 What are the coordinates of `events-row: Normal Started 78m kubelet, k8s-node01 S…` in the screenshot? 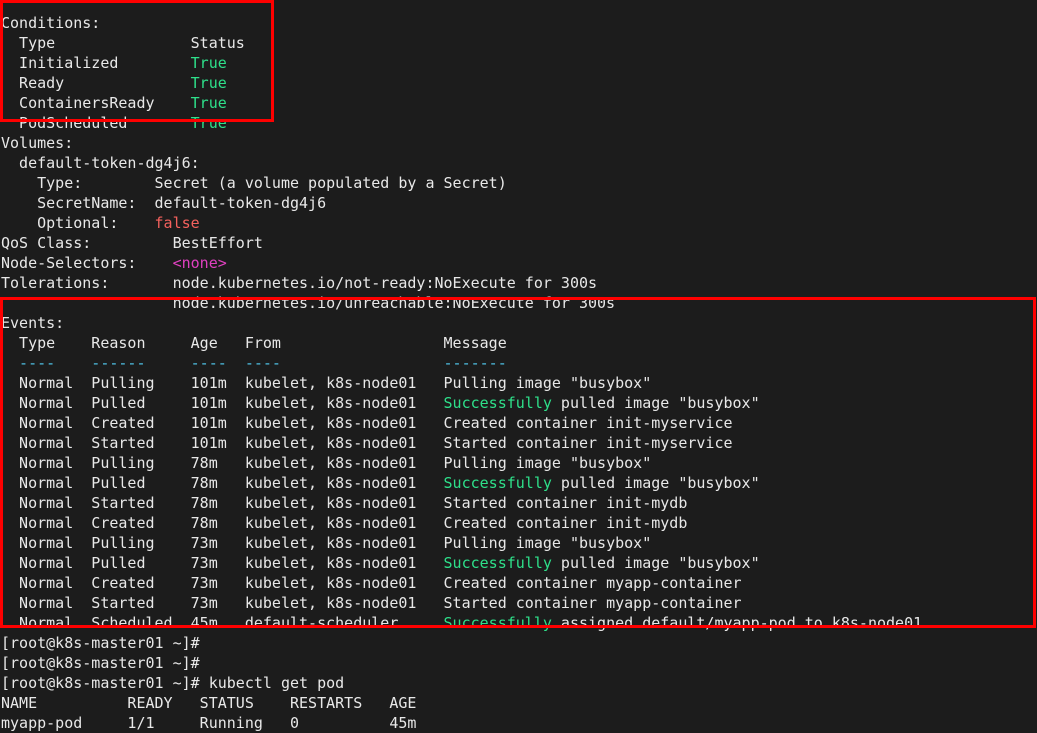 It's located at (518, 503).